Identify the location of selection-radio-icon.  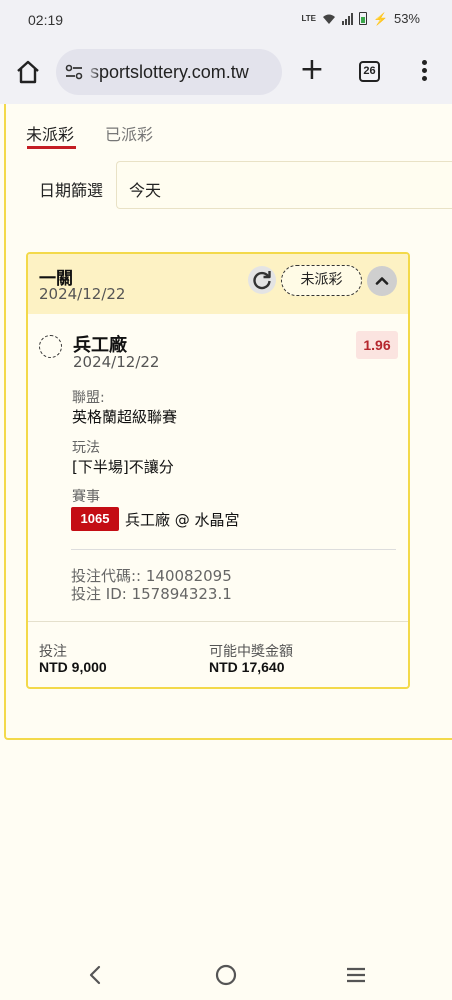
(50, 346).